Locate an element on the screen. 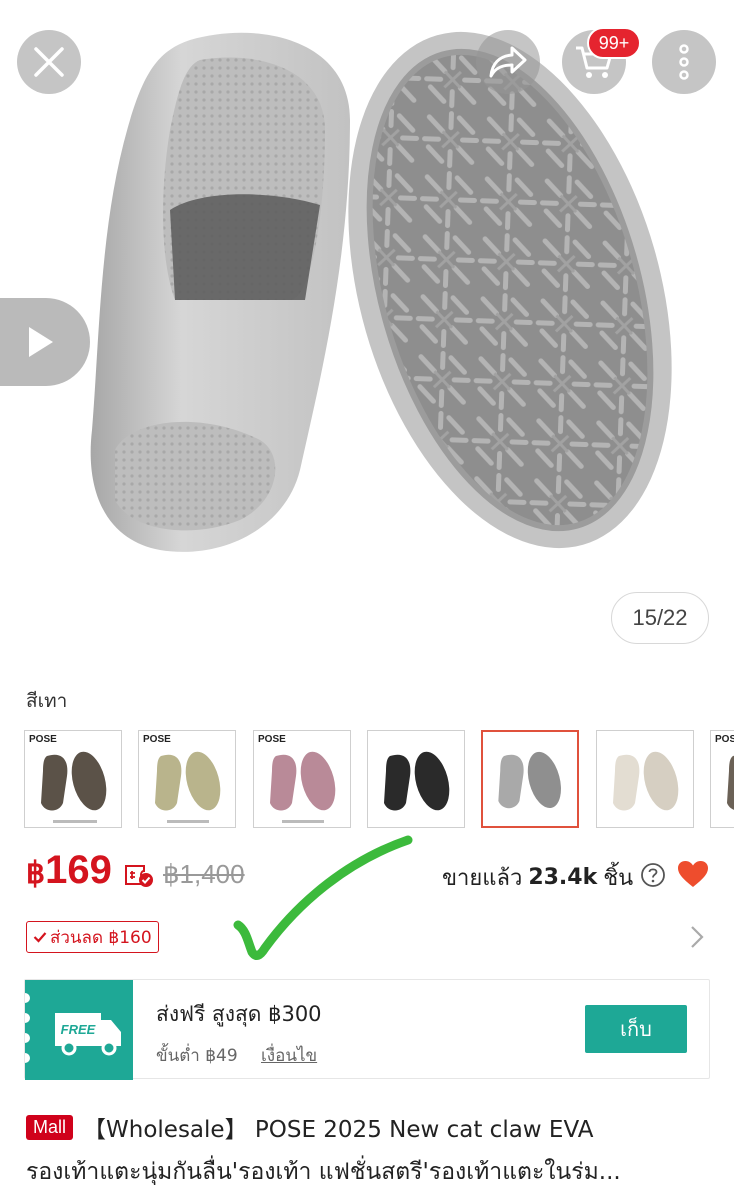 The height and width of the screenshot is (1200, 734). current-price: ฿ 169 is located at coordinates (69, 870).